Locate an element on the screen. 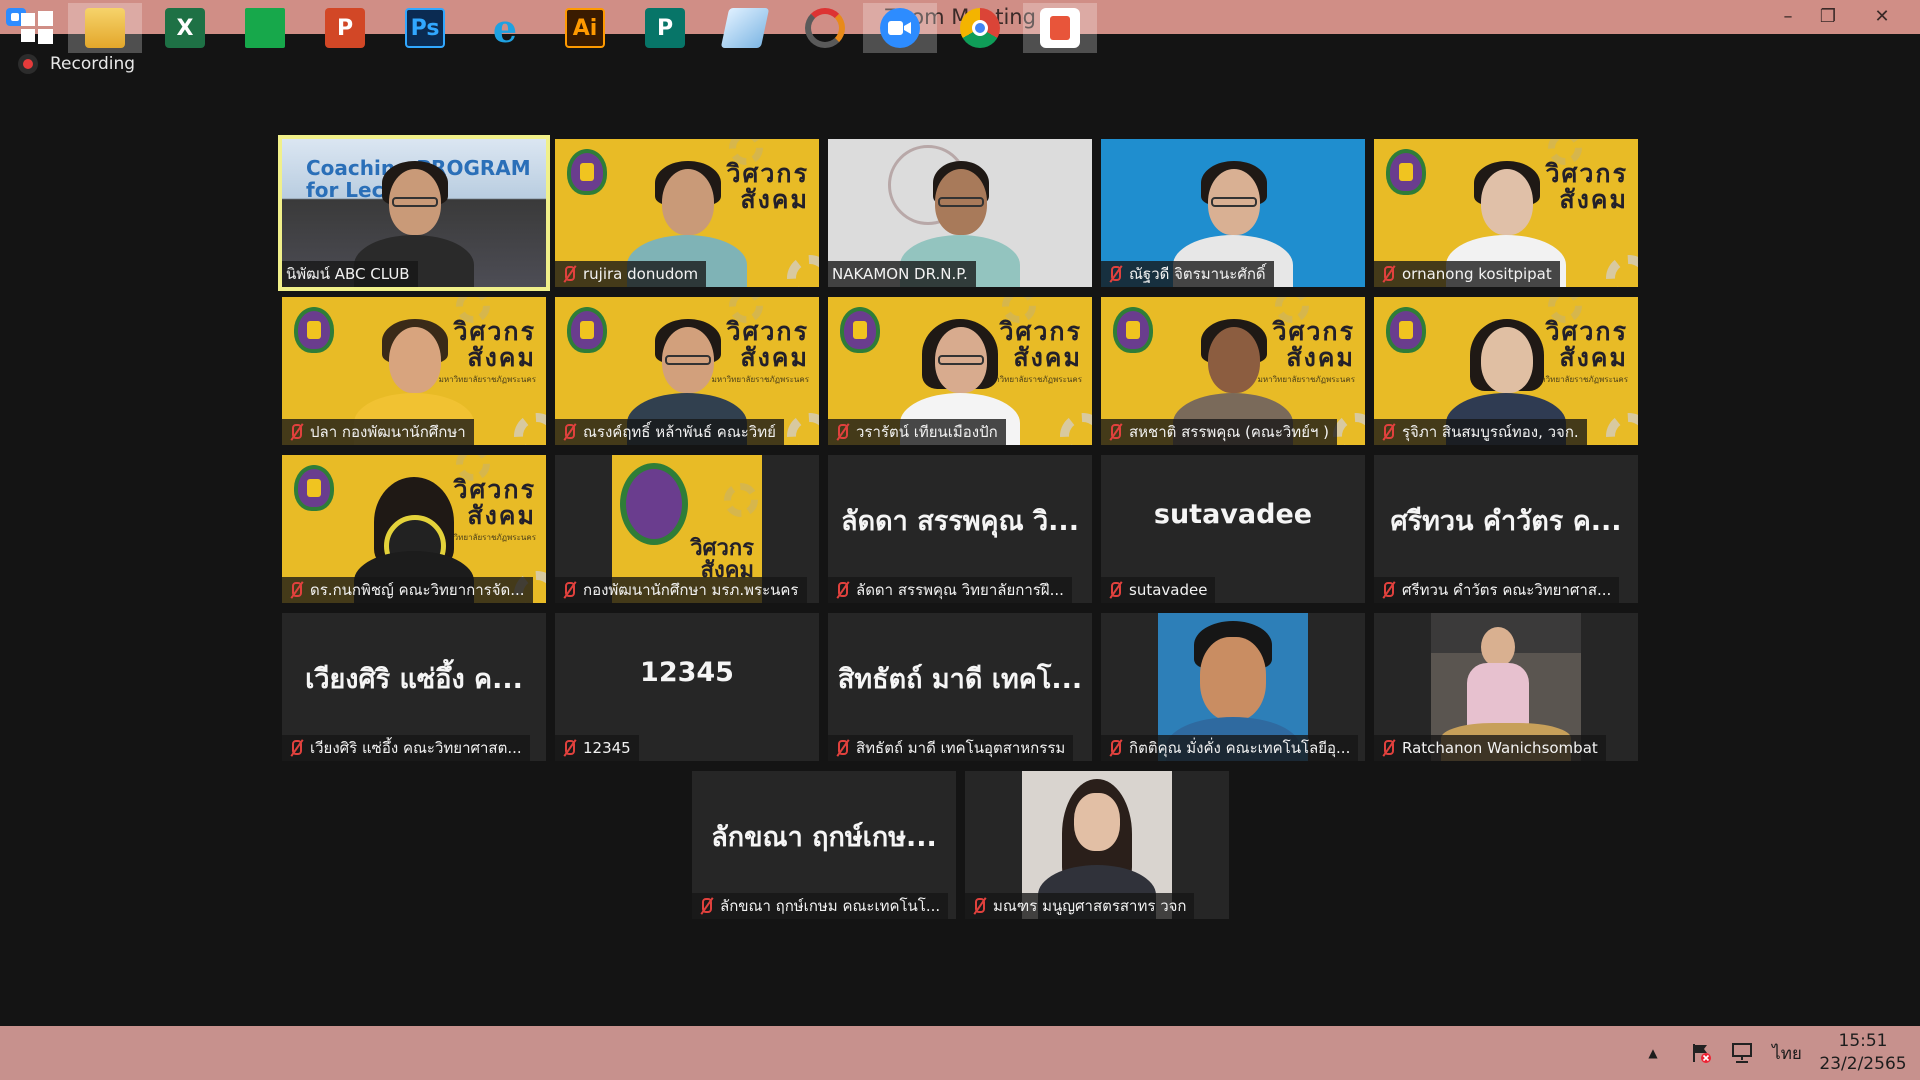  taskbar-chrome is located at coordinates (980, 28).